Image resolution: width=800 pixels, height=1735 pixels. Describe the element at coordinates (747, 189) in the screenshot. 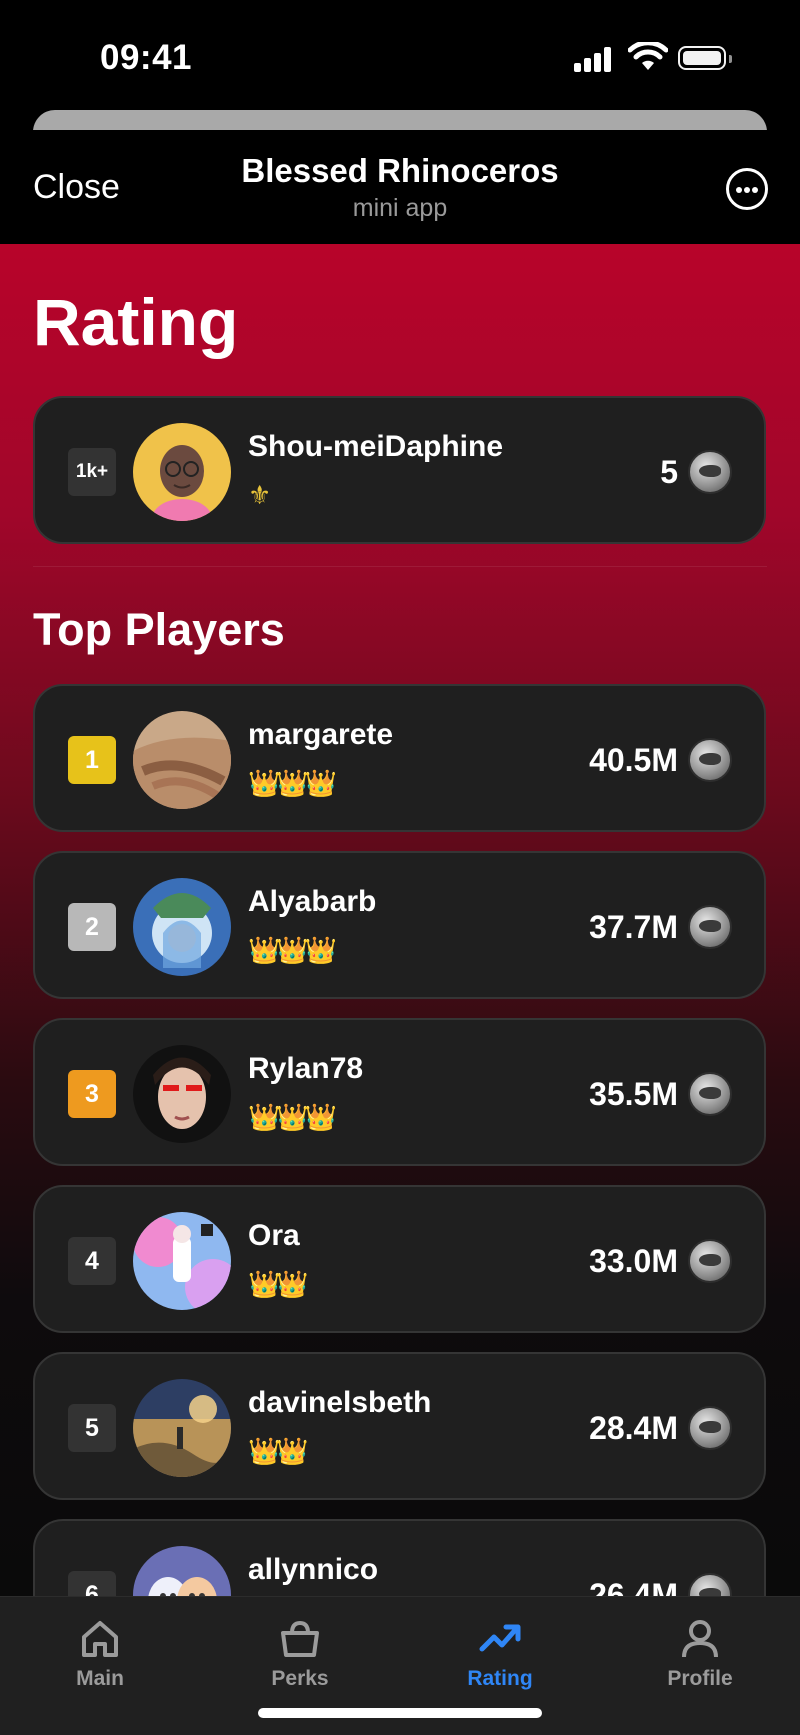

I see `more-options-button` at that location.